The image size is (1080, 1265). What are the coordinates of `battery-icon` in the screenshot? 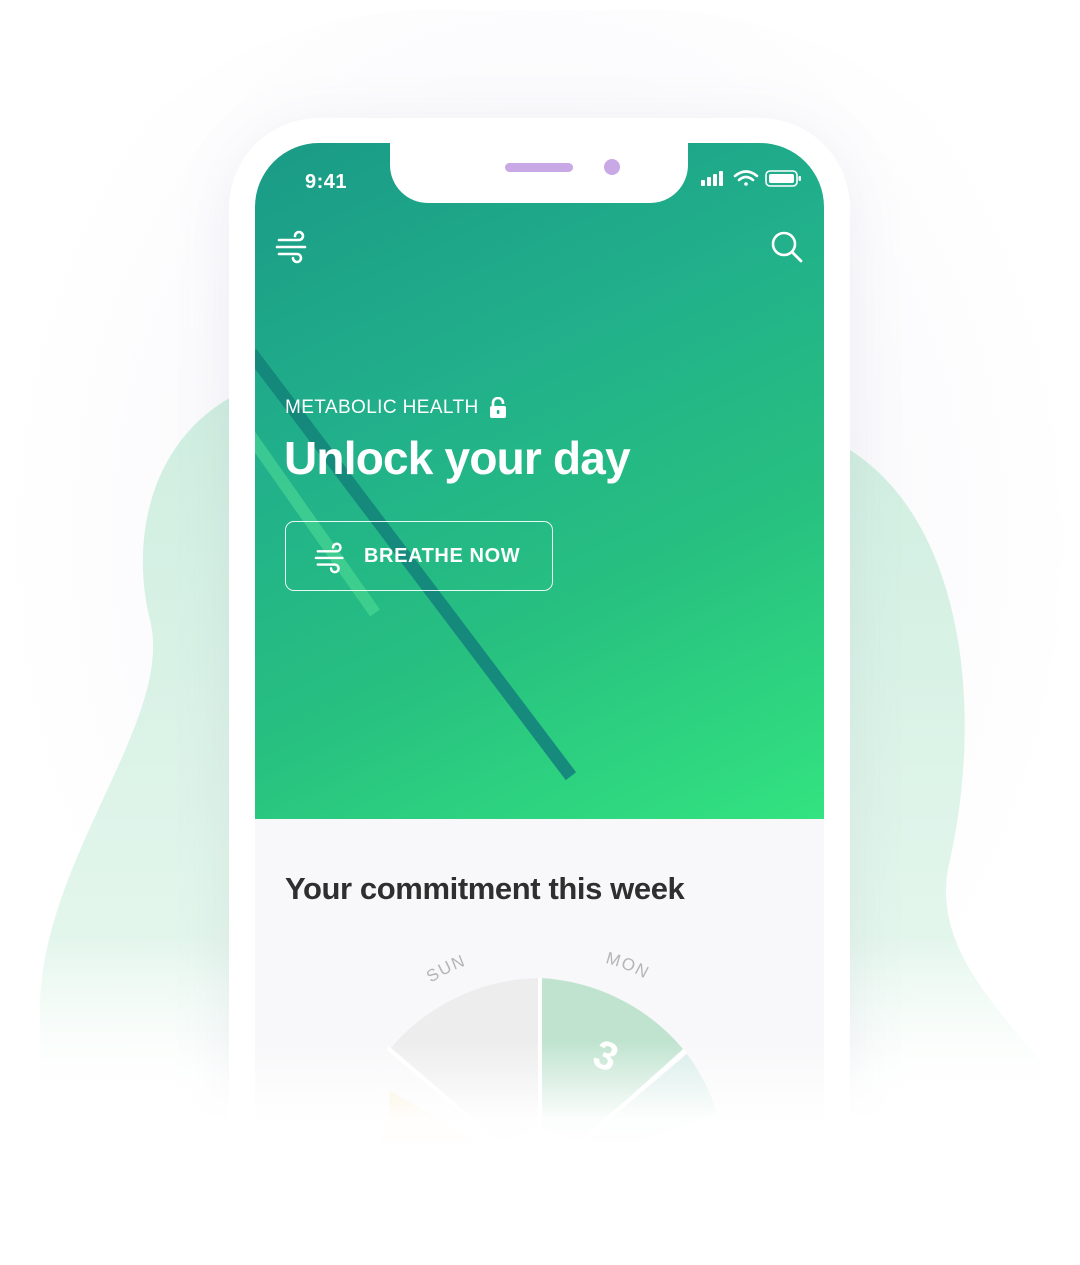 It's located at (783, 178).